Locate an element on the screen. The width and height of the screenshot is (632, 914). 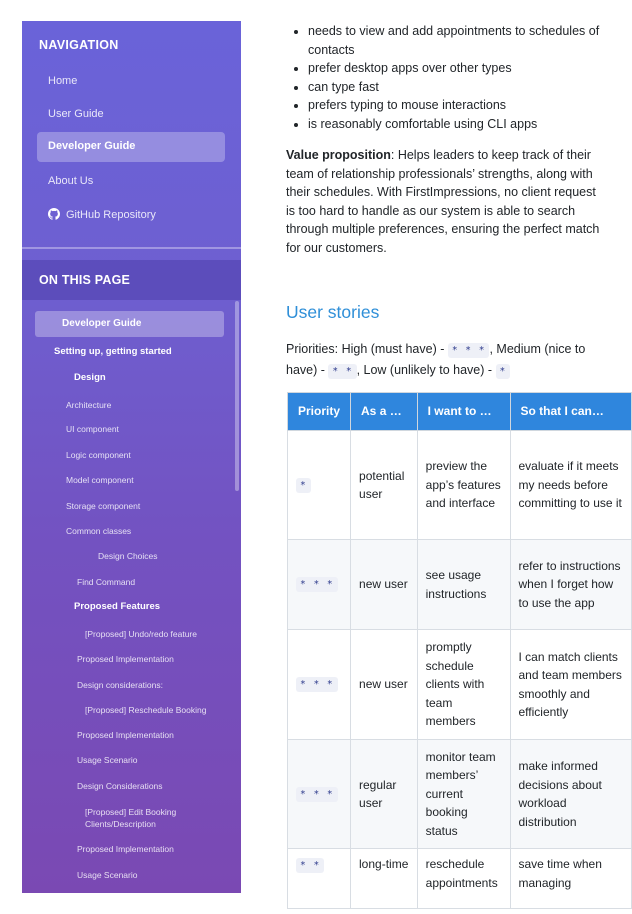
priority-low-code: * is located at coordinates (503, 371).